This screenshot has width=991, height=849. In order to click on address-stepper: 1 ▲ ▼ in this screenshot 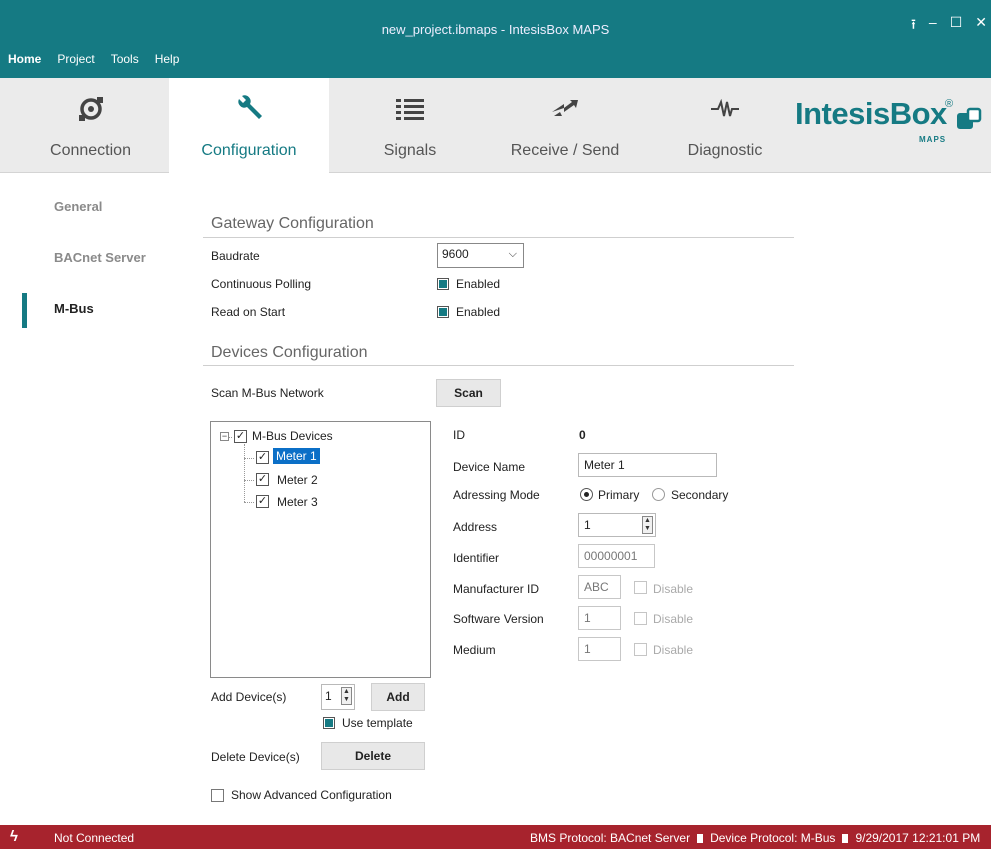, I will do `click(617, 525)`.